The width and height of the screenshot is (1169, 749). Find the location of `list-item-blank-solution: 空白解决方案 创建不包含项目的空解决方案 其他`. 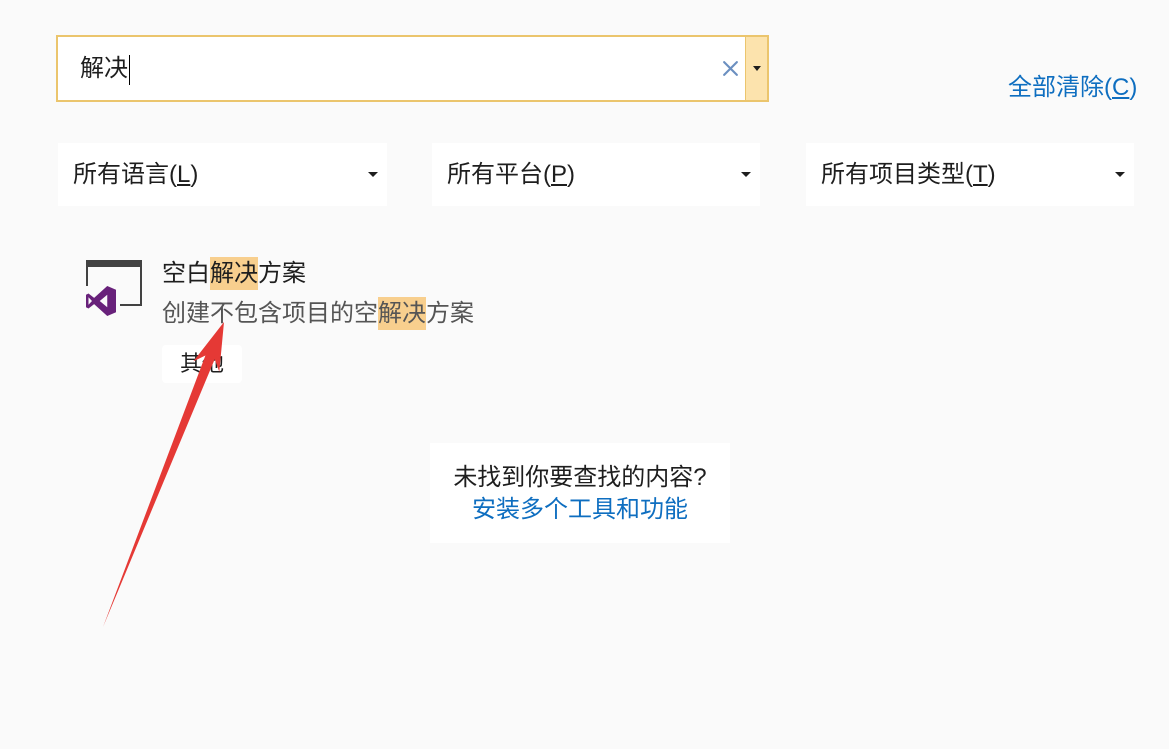

list-item-blank-solution: 空白解决方案 创建不包含项目的空解决方案 其他 is located at coordinates (290, 320).